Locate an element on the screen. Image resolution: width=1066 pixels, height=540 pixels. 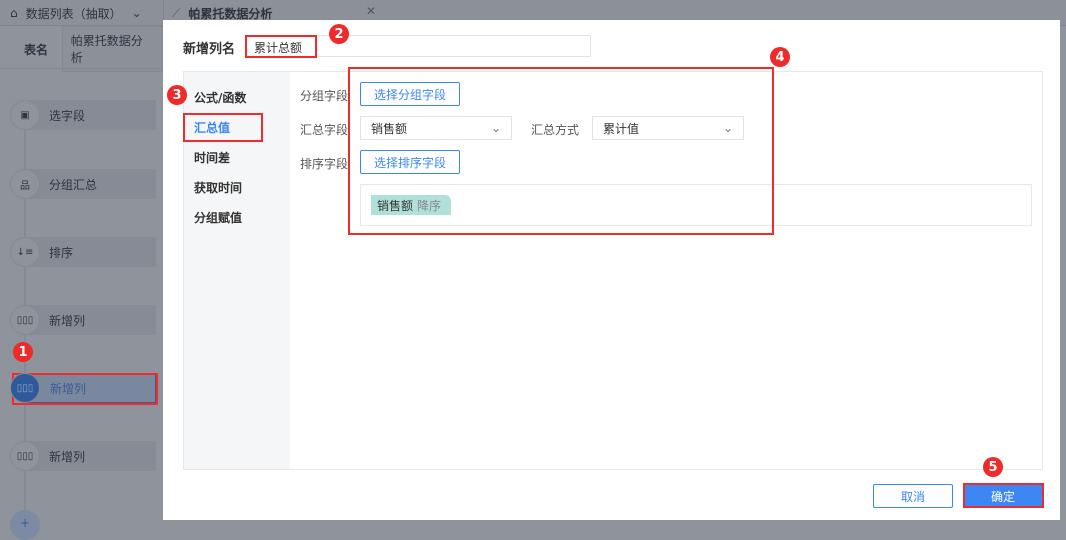
table-name-row: 表名 帕累托数据分析 is located at coordinates (81, 49).